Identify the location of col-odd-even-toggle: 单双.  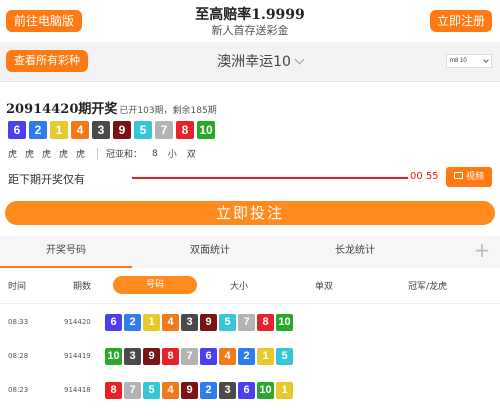
(324, 285).